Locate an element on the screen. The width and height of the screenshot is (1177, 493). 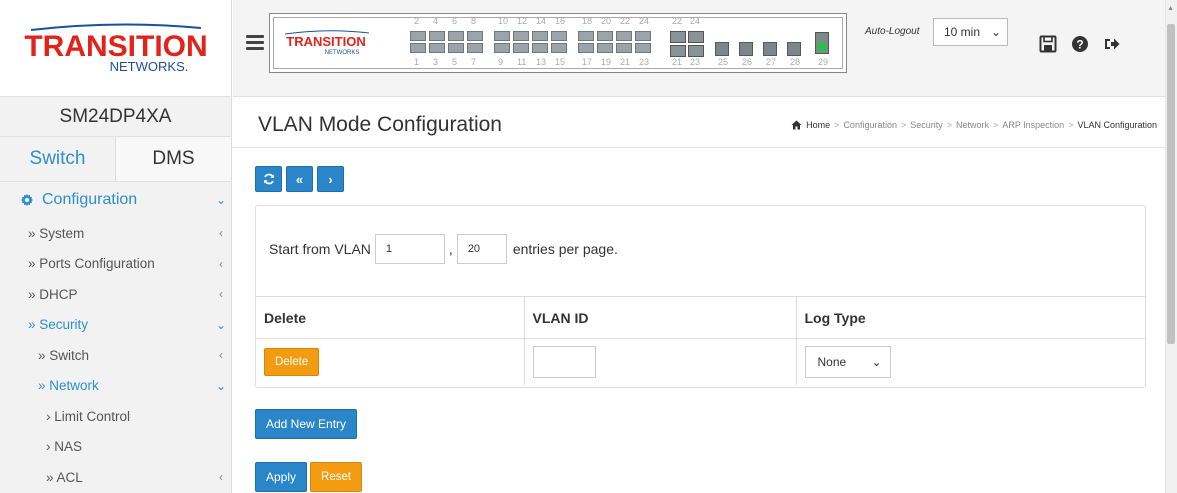
reset-button: Reset is located at coordinates (336, 477).